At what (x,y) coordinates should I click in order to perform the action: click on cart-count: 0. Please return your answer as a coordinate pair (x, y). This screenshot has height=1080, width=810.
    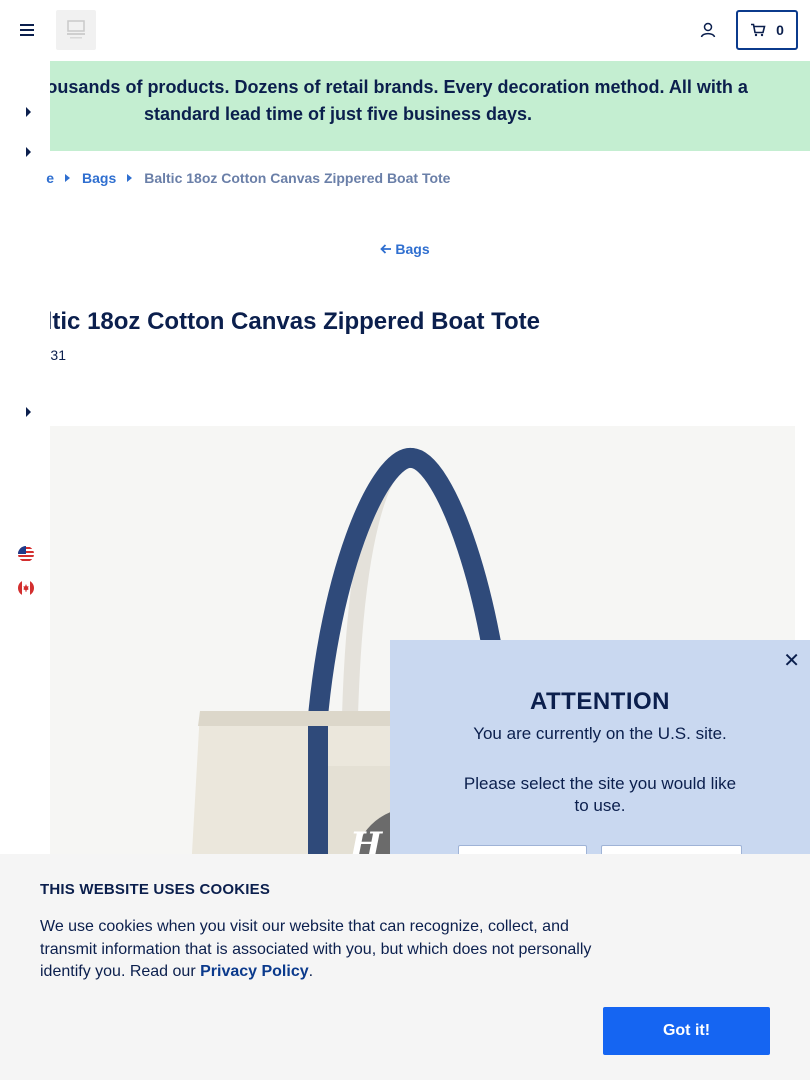
    Looking at the image, I should click on (780, 30).